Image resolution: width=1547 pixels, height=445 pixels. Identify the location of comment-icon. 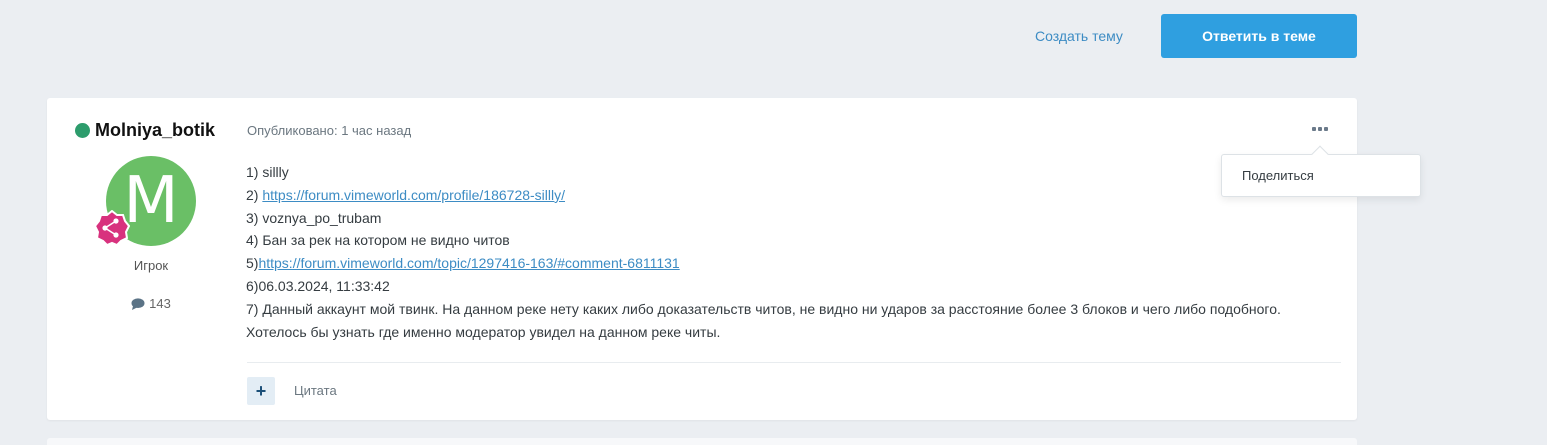
(138, 303).